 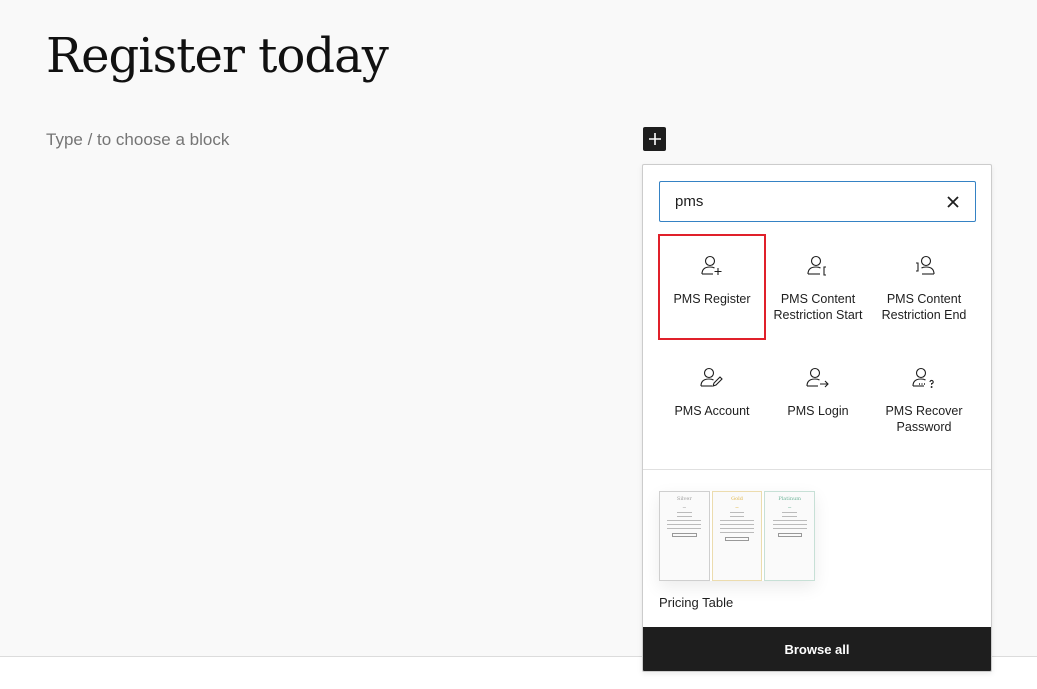 What do you see at coordinates (712, 399) in the screenshot?
I see `block-item-pms-account: PMS Account` at bounding box center [712, 399].